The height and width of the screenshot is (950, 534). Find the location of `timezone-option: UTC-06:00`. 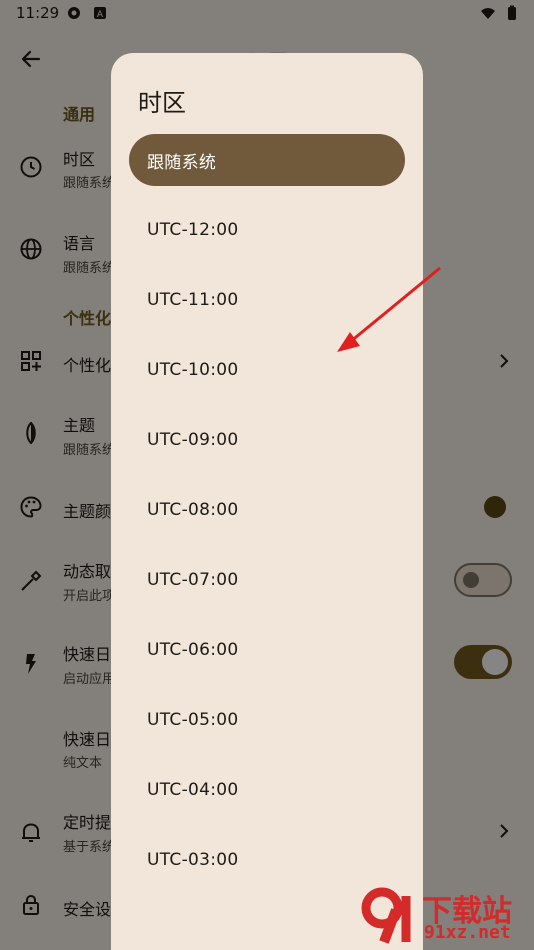

timezone-option: UTC-06:00 is located at coordinates (267, 650).